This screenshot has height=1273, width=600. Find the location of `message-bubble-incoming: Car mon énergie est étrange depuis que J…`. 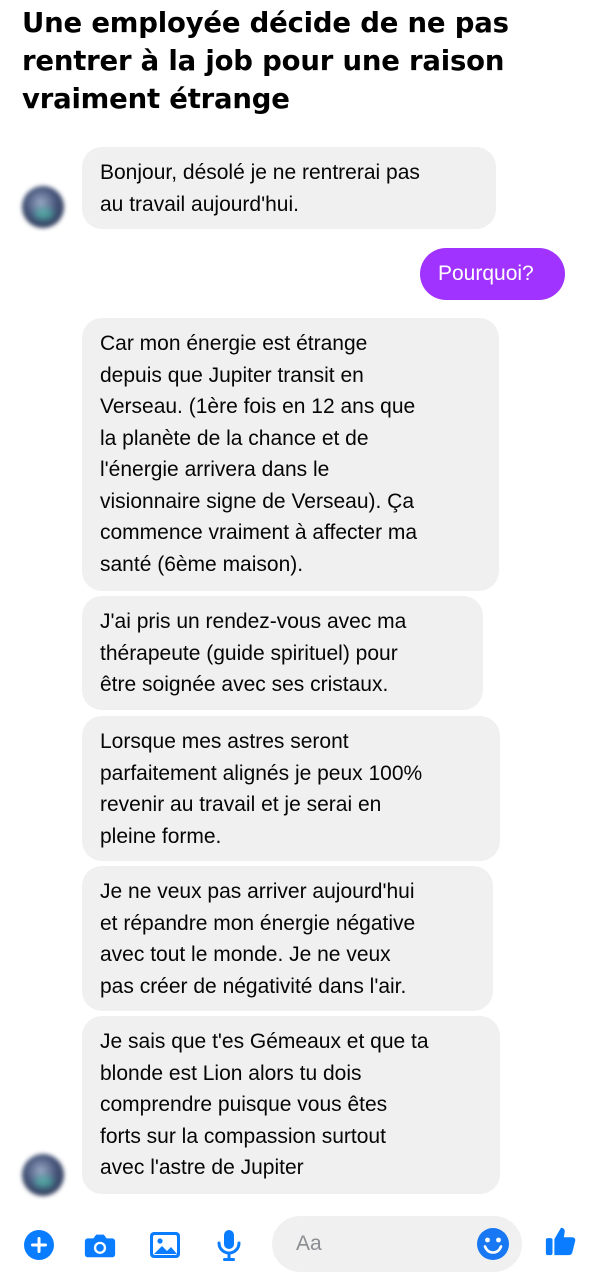

message-bubble-incoming: Car mon énergie est étrange depuis que J… is located at coordinates (290, 454).